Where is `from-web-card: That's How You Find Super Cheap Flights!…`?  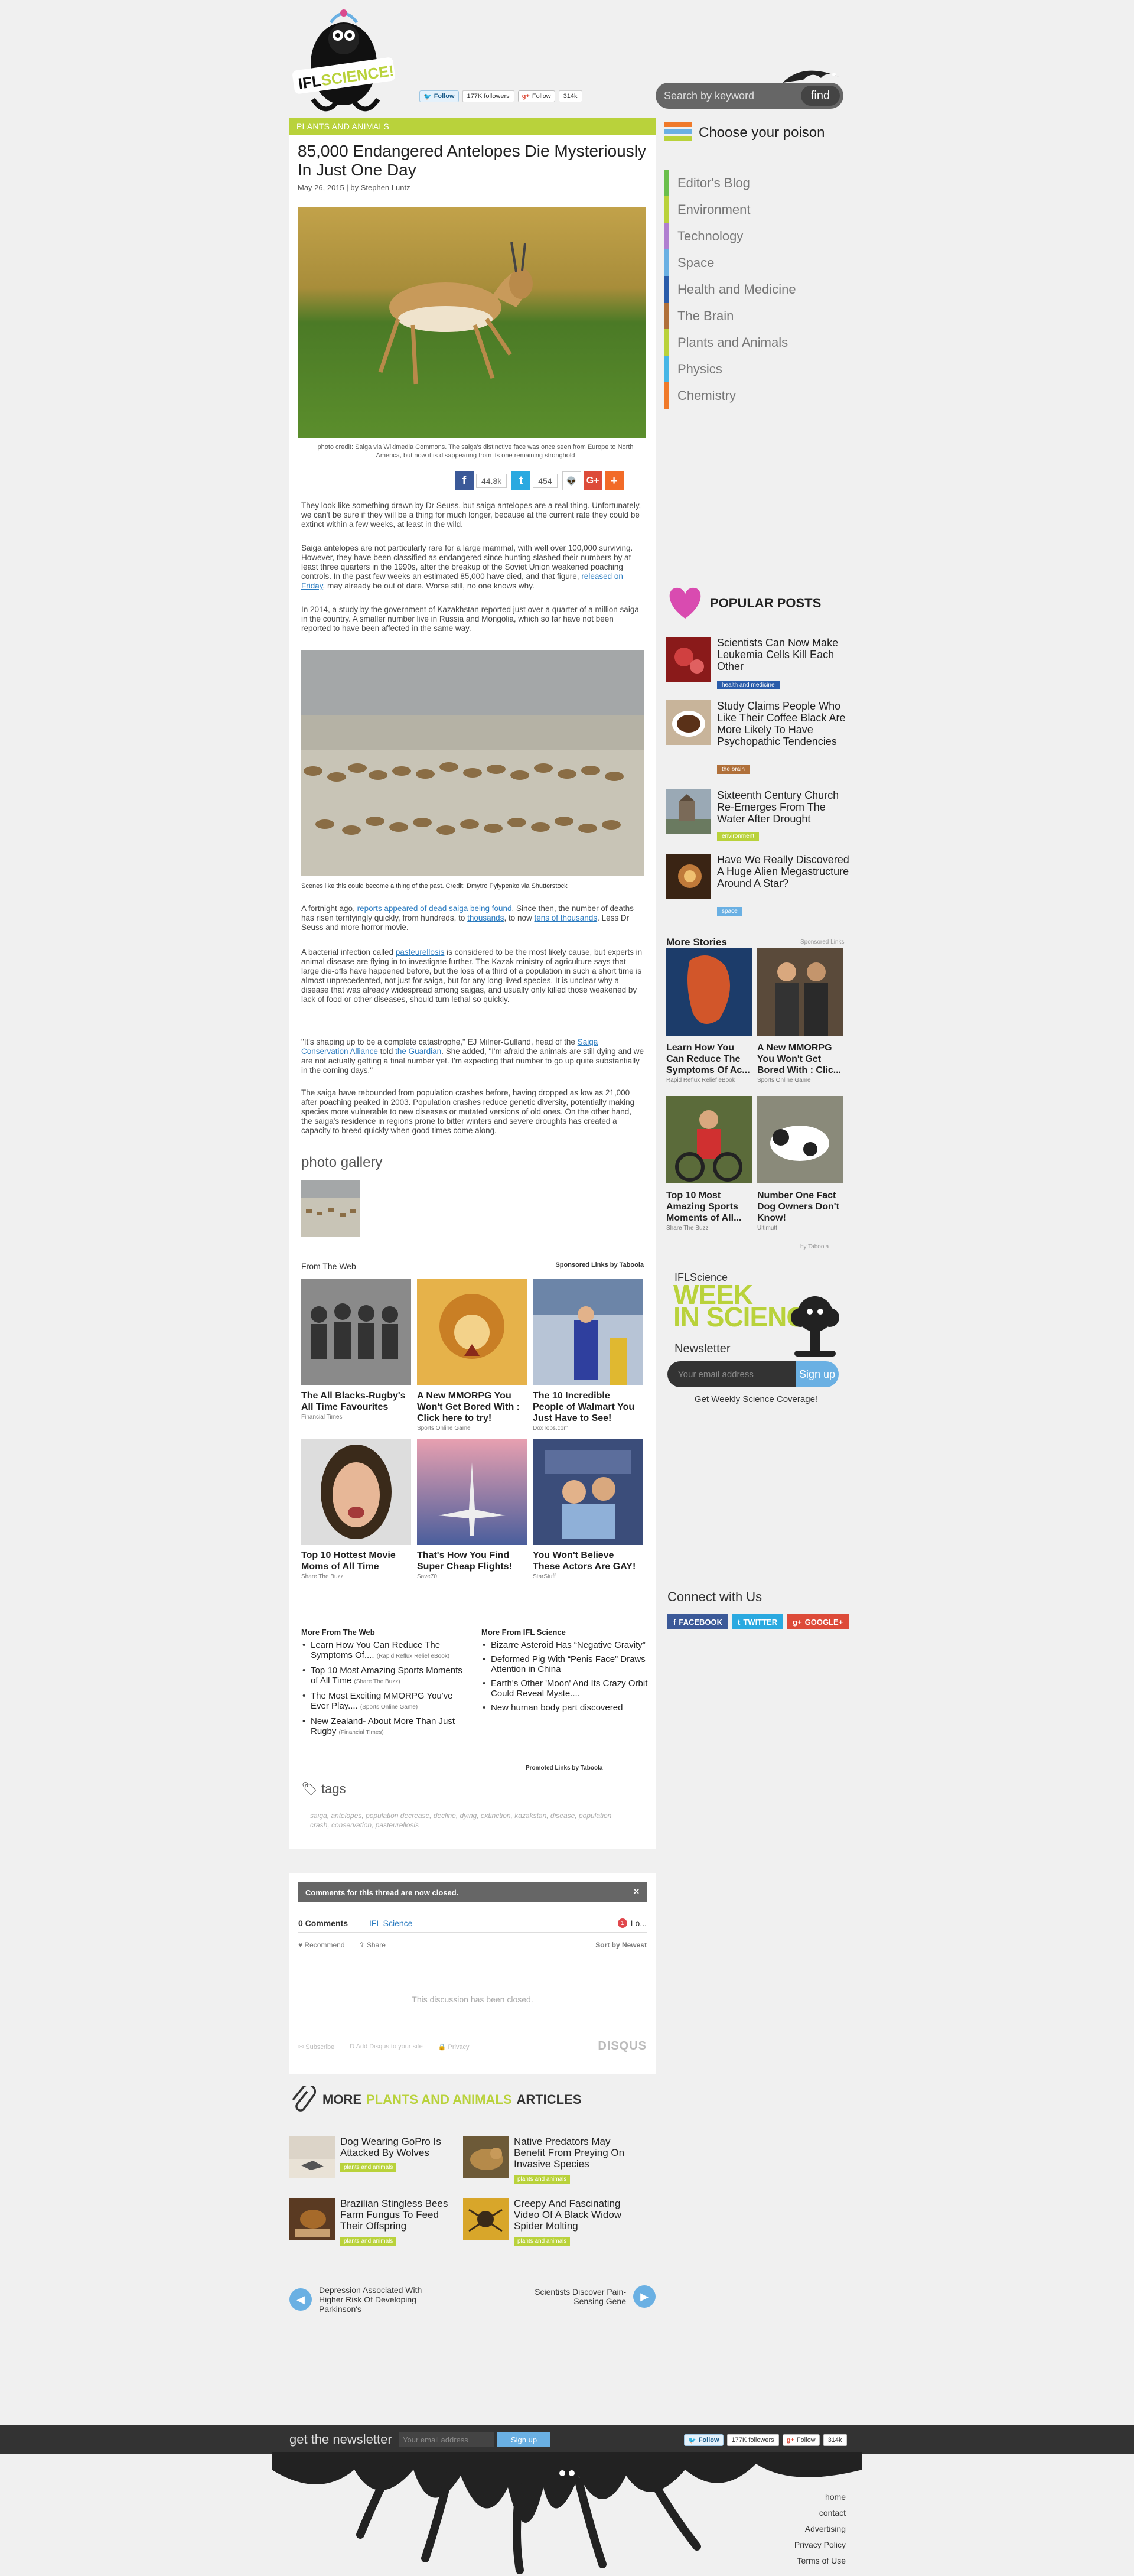
from-web-card: That's How You Find Super Cheap Flights!… is located at coordinates (472, 1509).